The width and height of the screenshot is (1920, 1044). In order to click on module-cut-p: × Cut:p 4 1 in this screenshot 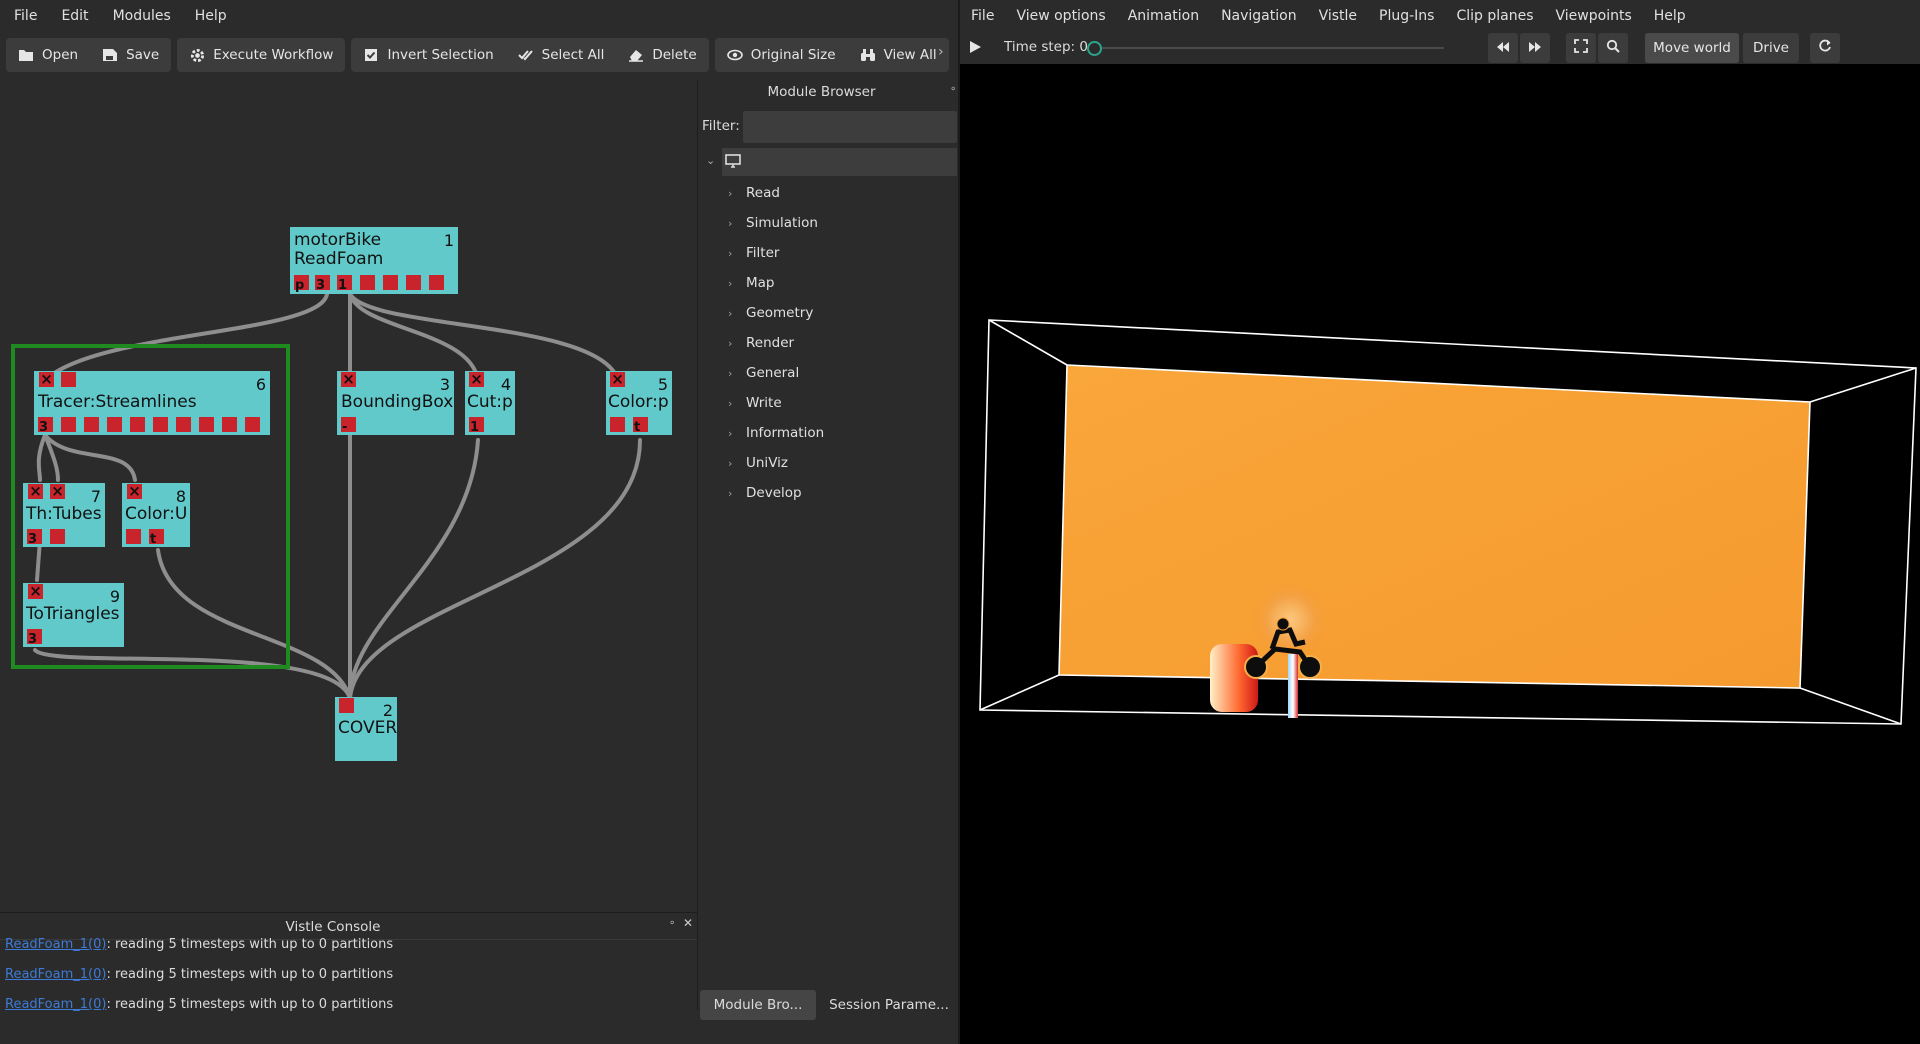, I will do `click(490, 403)`.